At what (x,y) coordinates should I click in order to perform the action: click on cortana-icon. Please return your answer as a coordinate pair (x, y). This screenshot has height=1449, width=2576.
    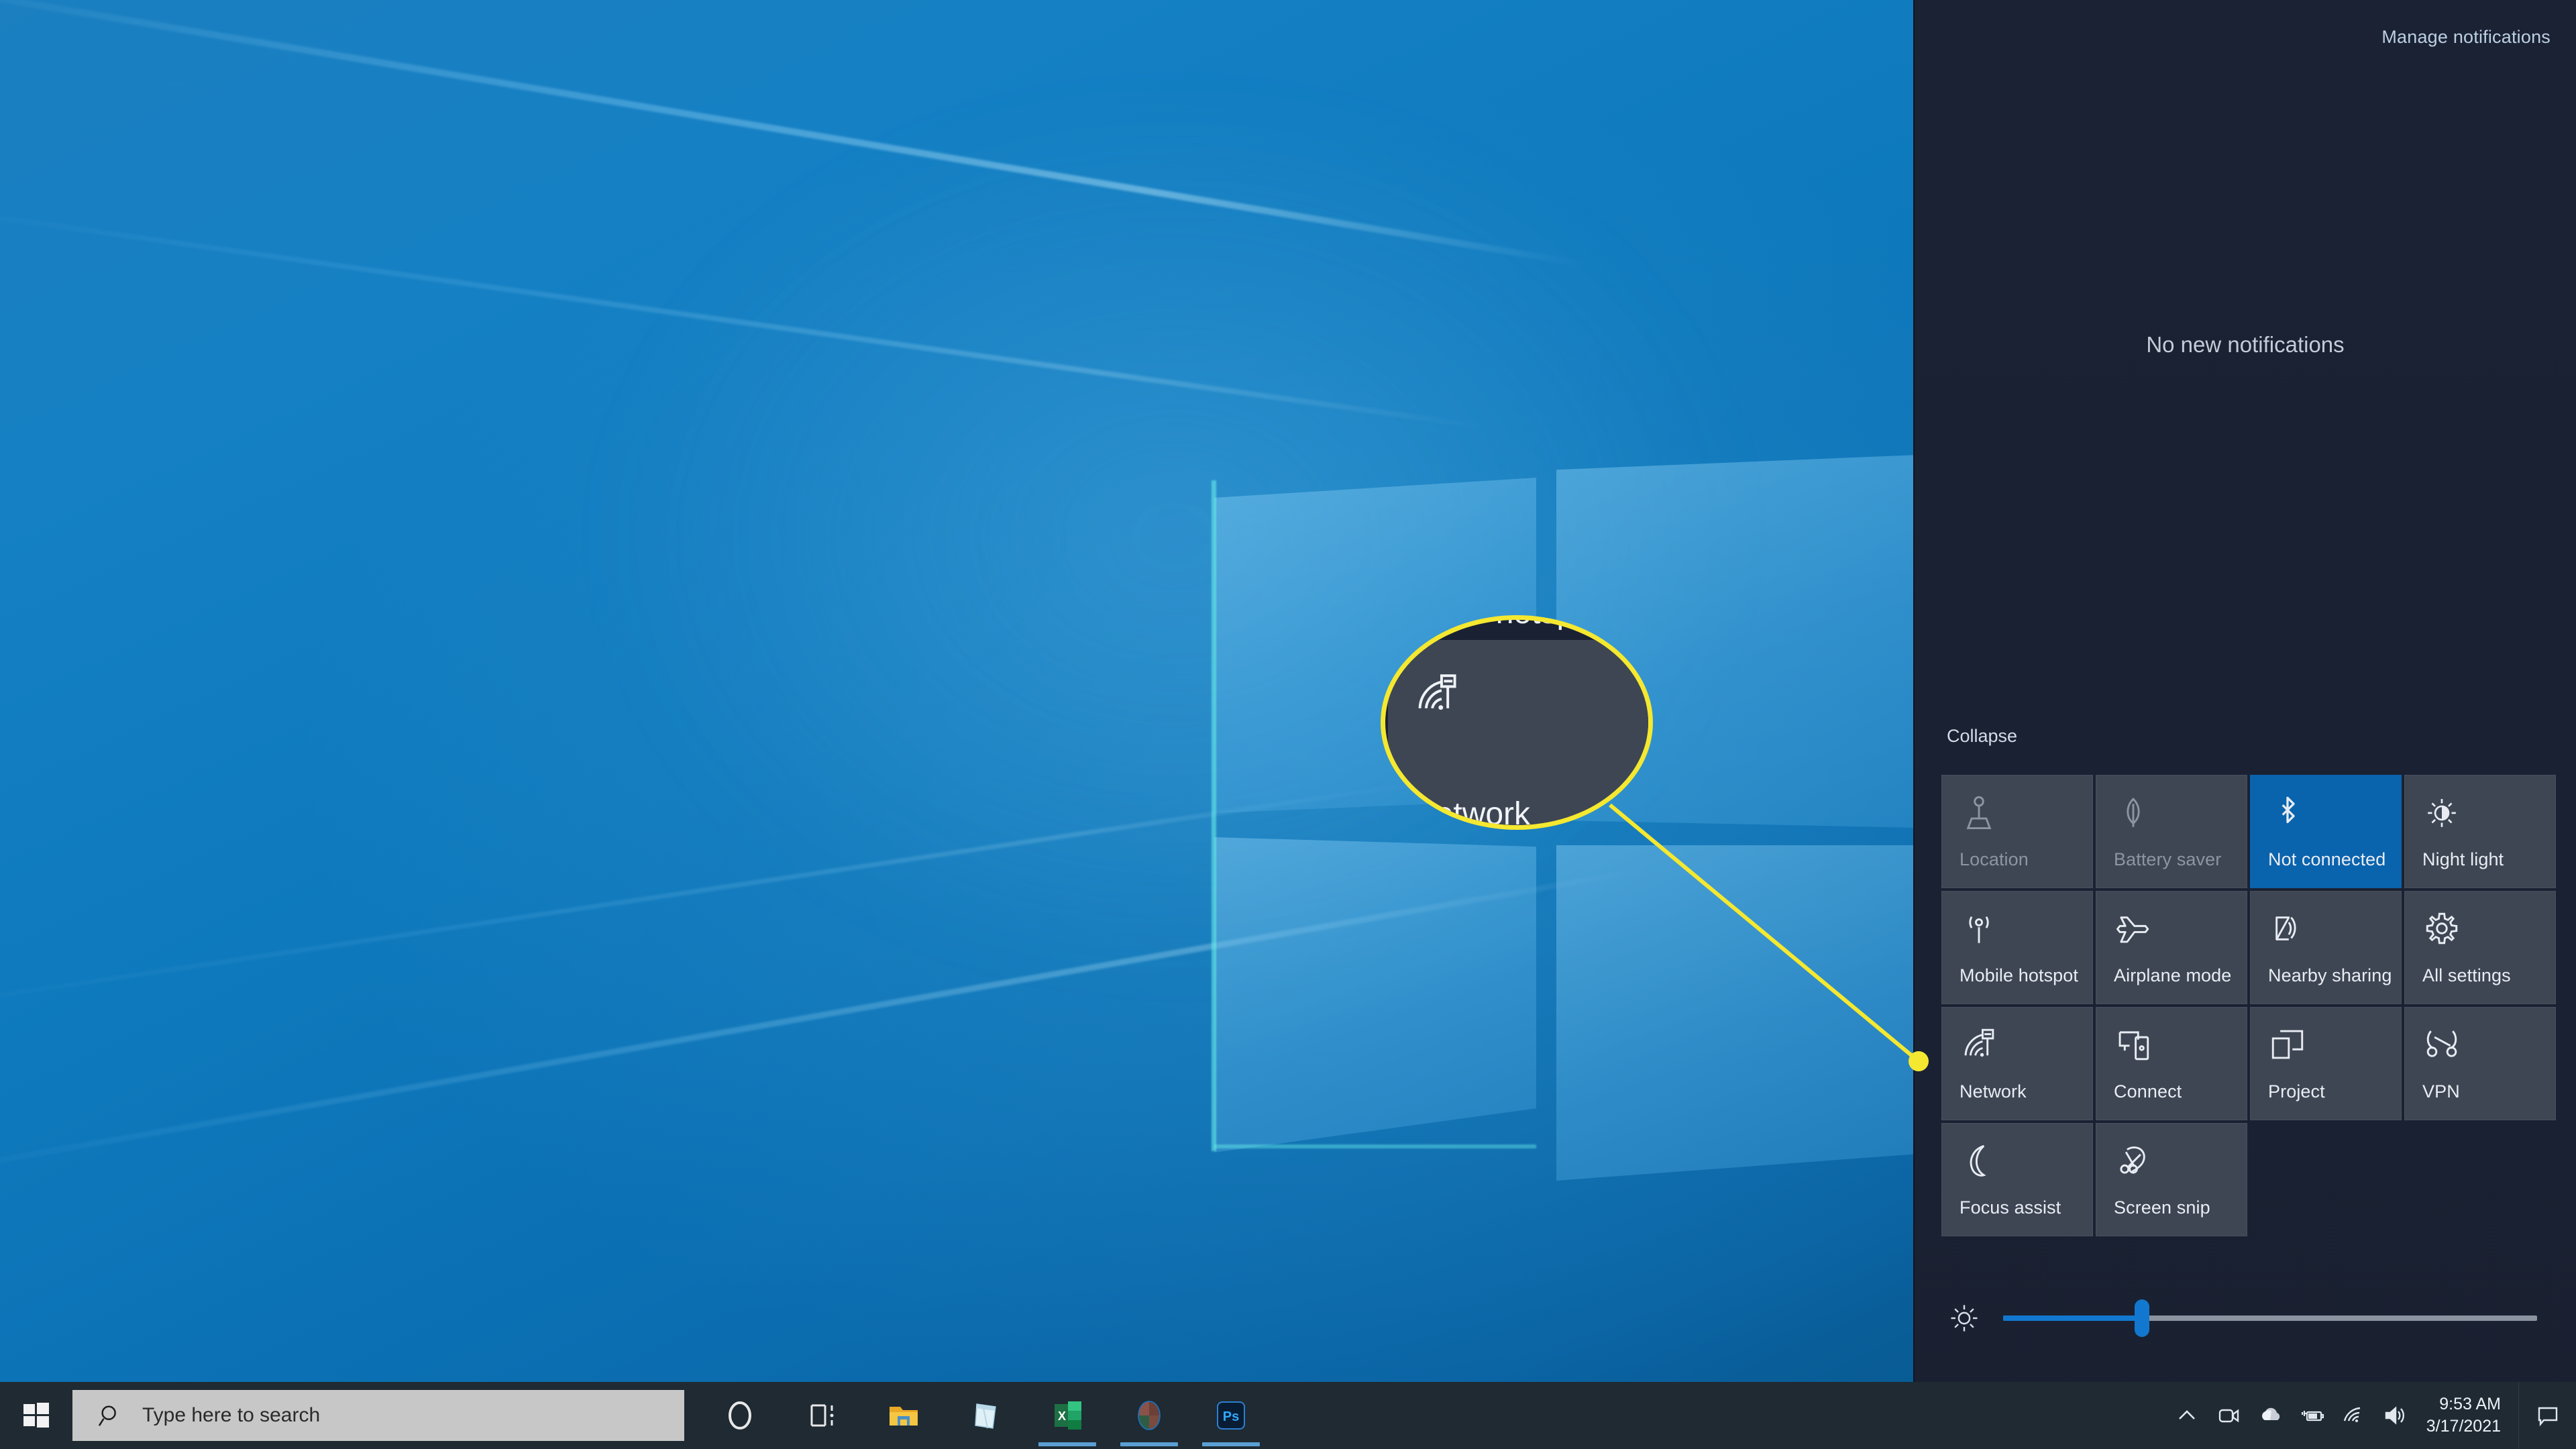
    Looking at the image, I should click on (740, 1415).